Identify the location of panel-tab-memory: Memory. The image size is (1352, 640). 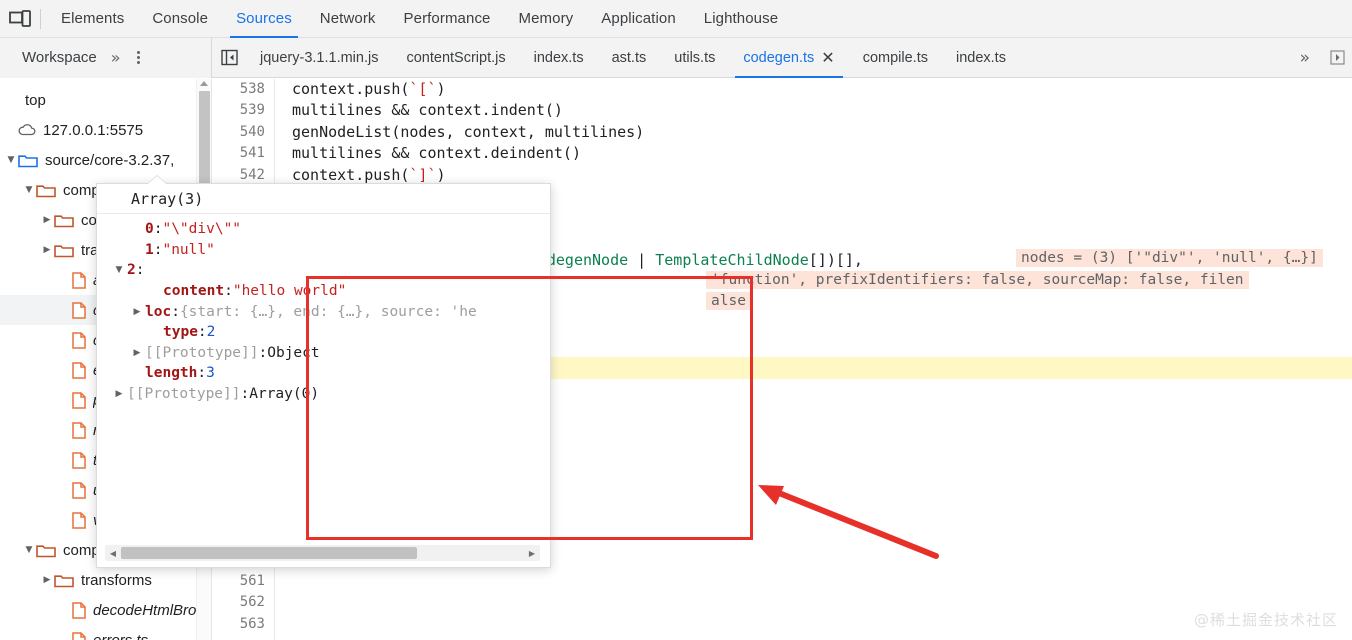
(546, 19).